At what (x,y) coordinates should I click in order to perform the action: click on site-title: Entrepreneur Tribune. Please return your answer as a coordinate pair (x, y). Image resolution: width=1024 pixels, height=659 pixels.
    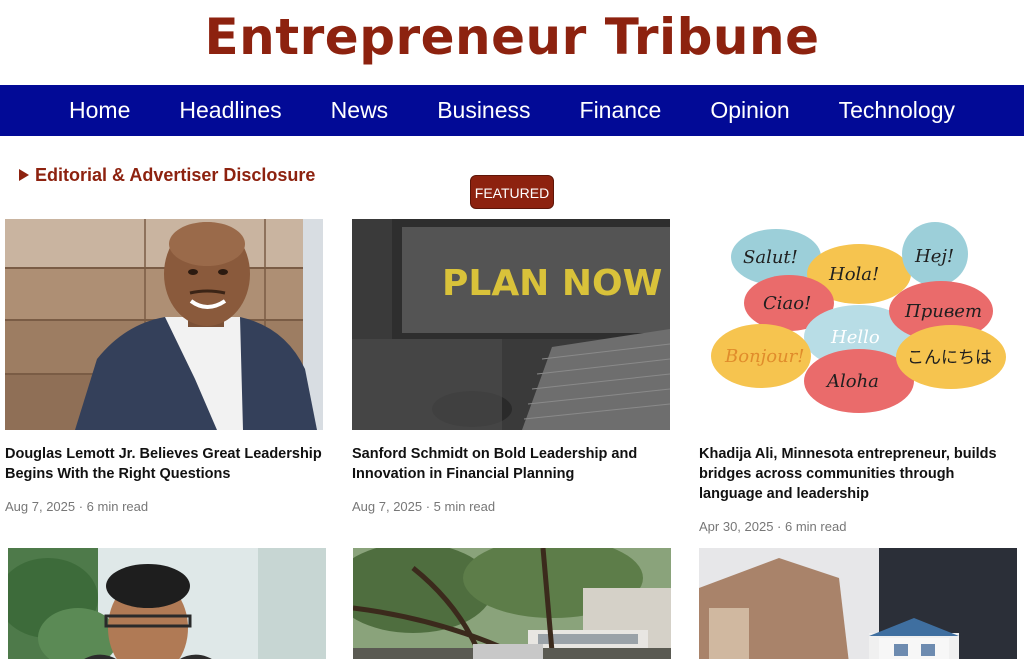
    Looking at the image, I should click on (511, 37).